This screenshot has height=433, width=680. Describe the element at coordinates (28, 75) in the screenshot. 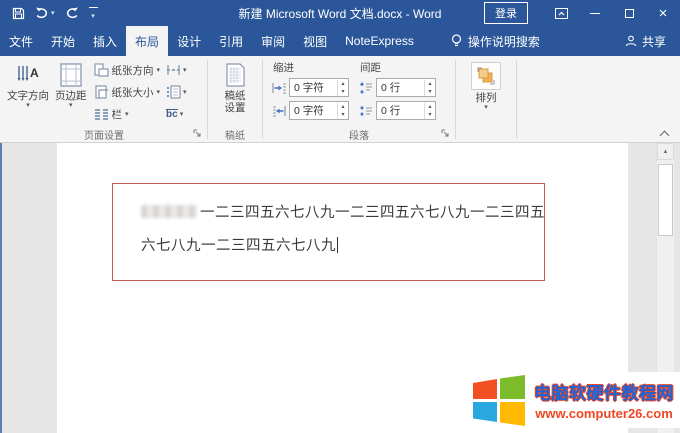

I see `text-direction-icon: A` at that location.